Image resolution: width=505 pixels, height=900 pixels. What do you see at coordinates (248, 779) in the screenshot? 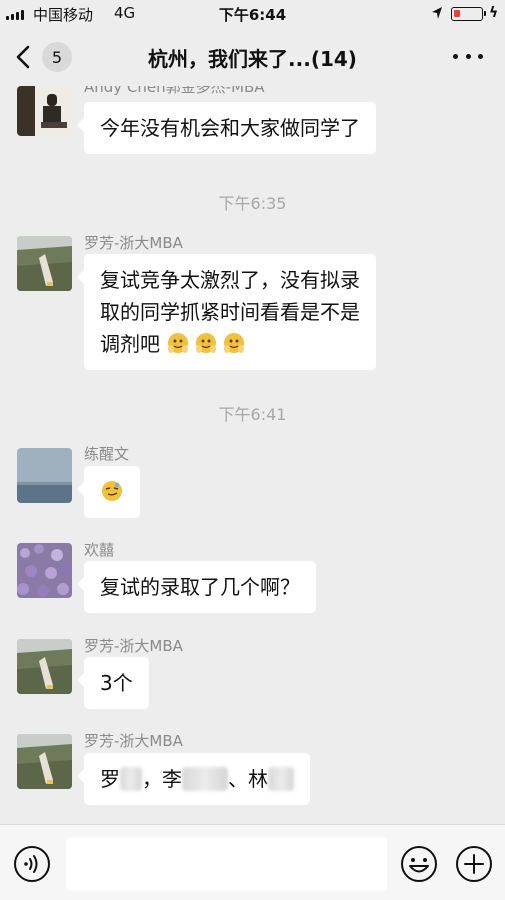
I see `message-text: 、林` at bounding box center [248, 779].